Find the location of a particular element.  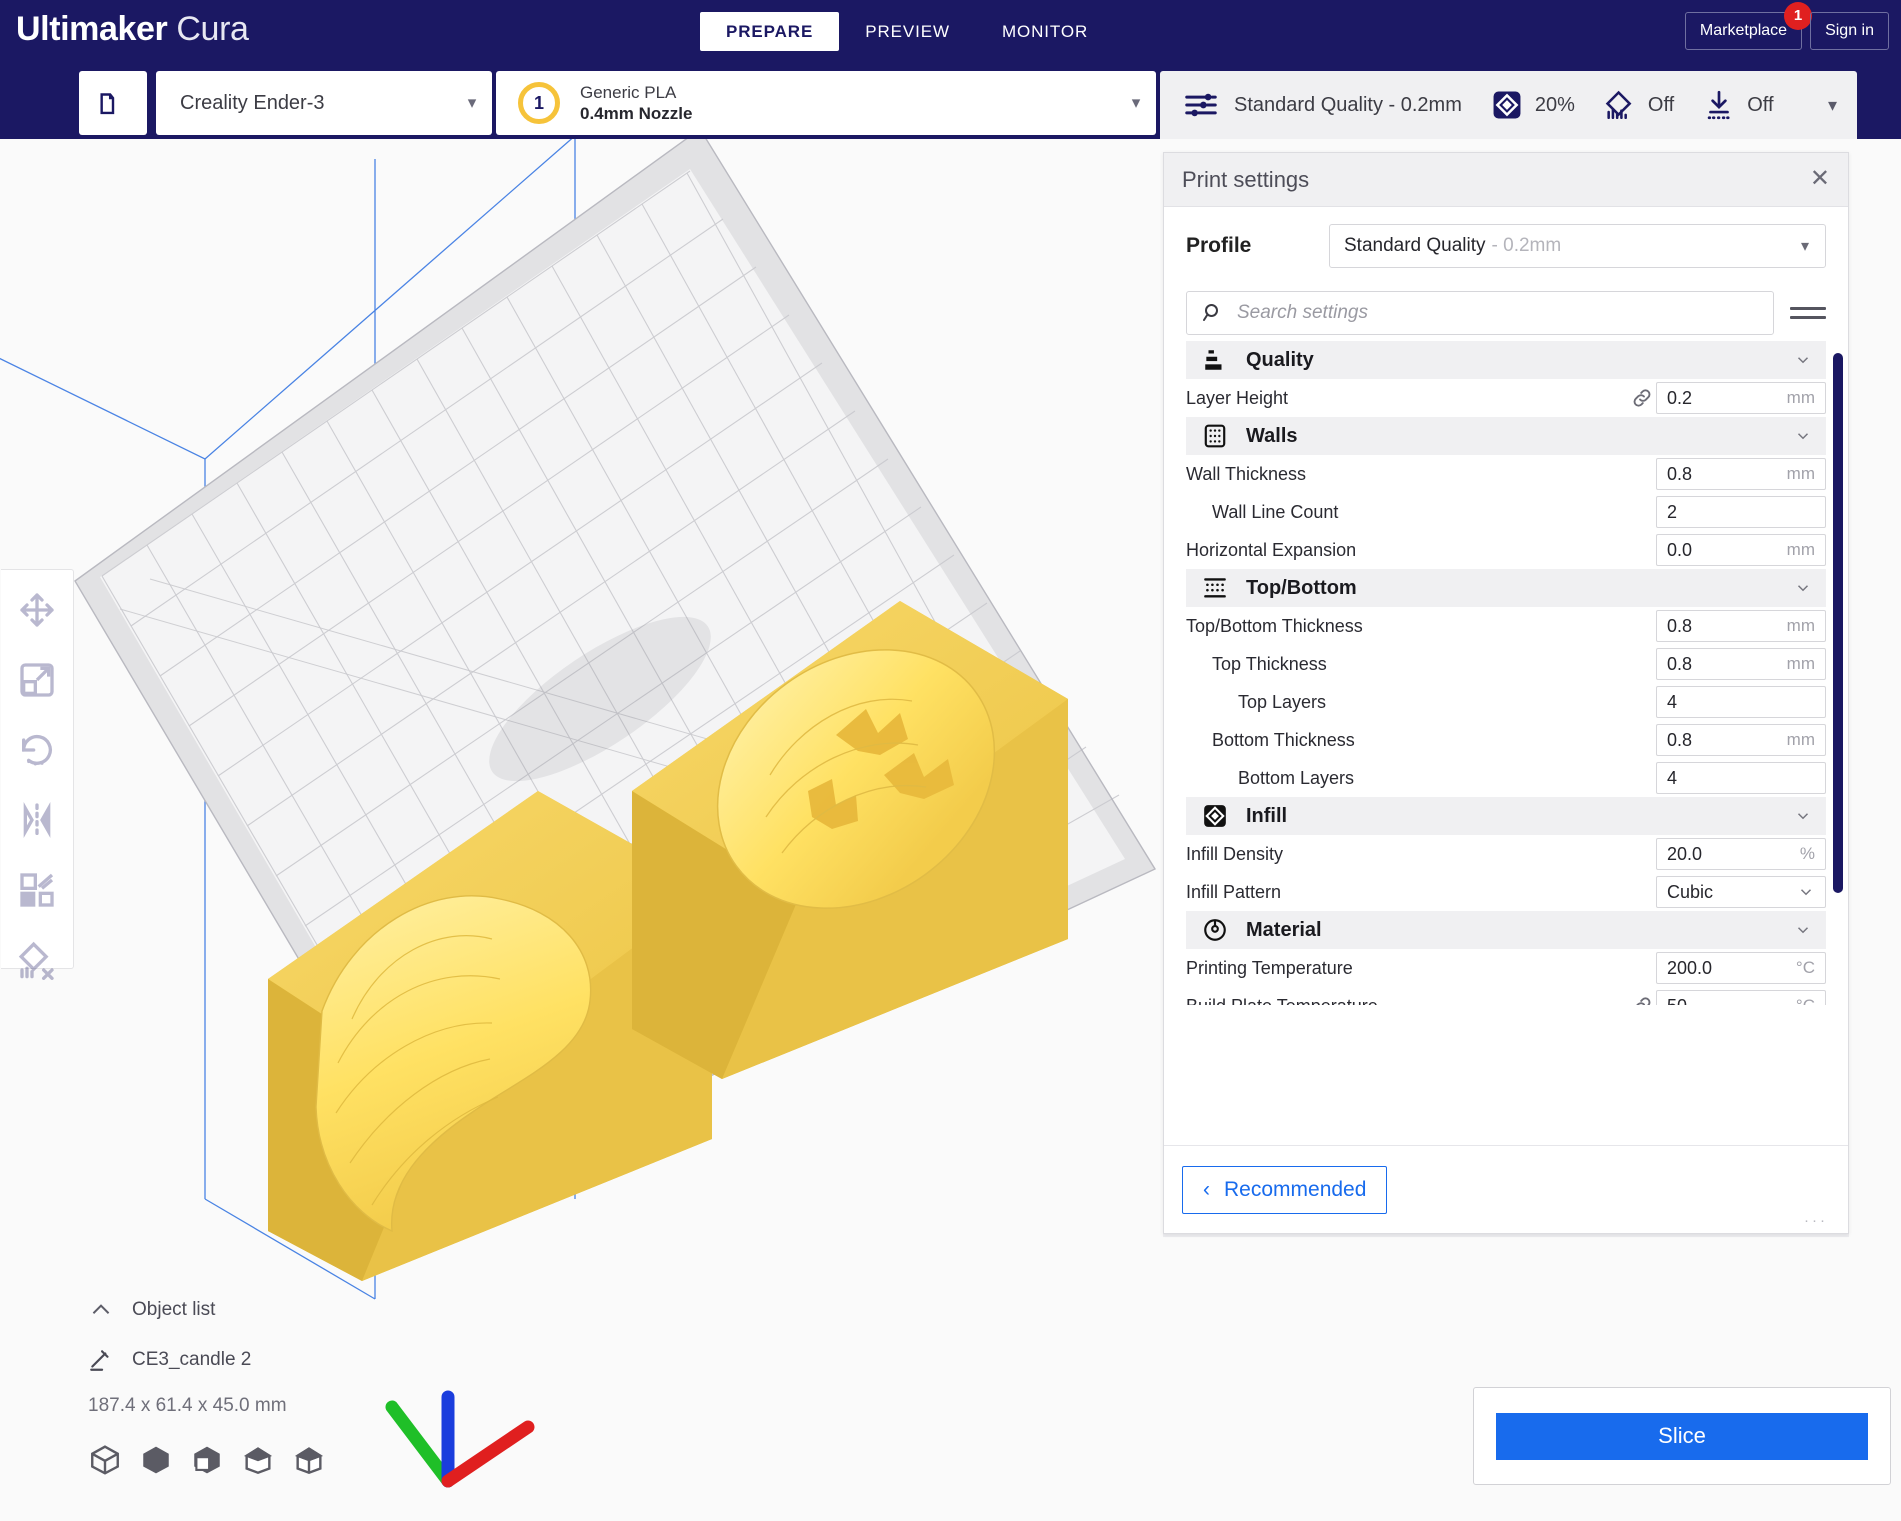

category-label: Walls is located at coordinates (1272, 435).